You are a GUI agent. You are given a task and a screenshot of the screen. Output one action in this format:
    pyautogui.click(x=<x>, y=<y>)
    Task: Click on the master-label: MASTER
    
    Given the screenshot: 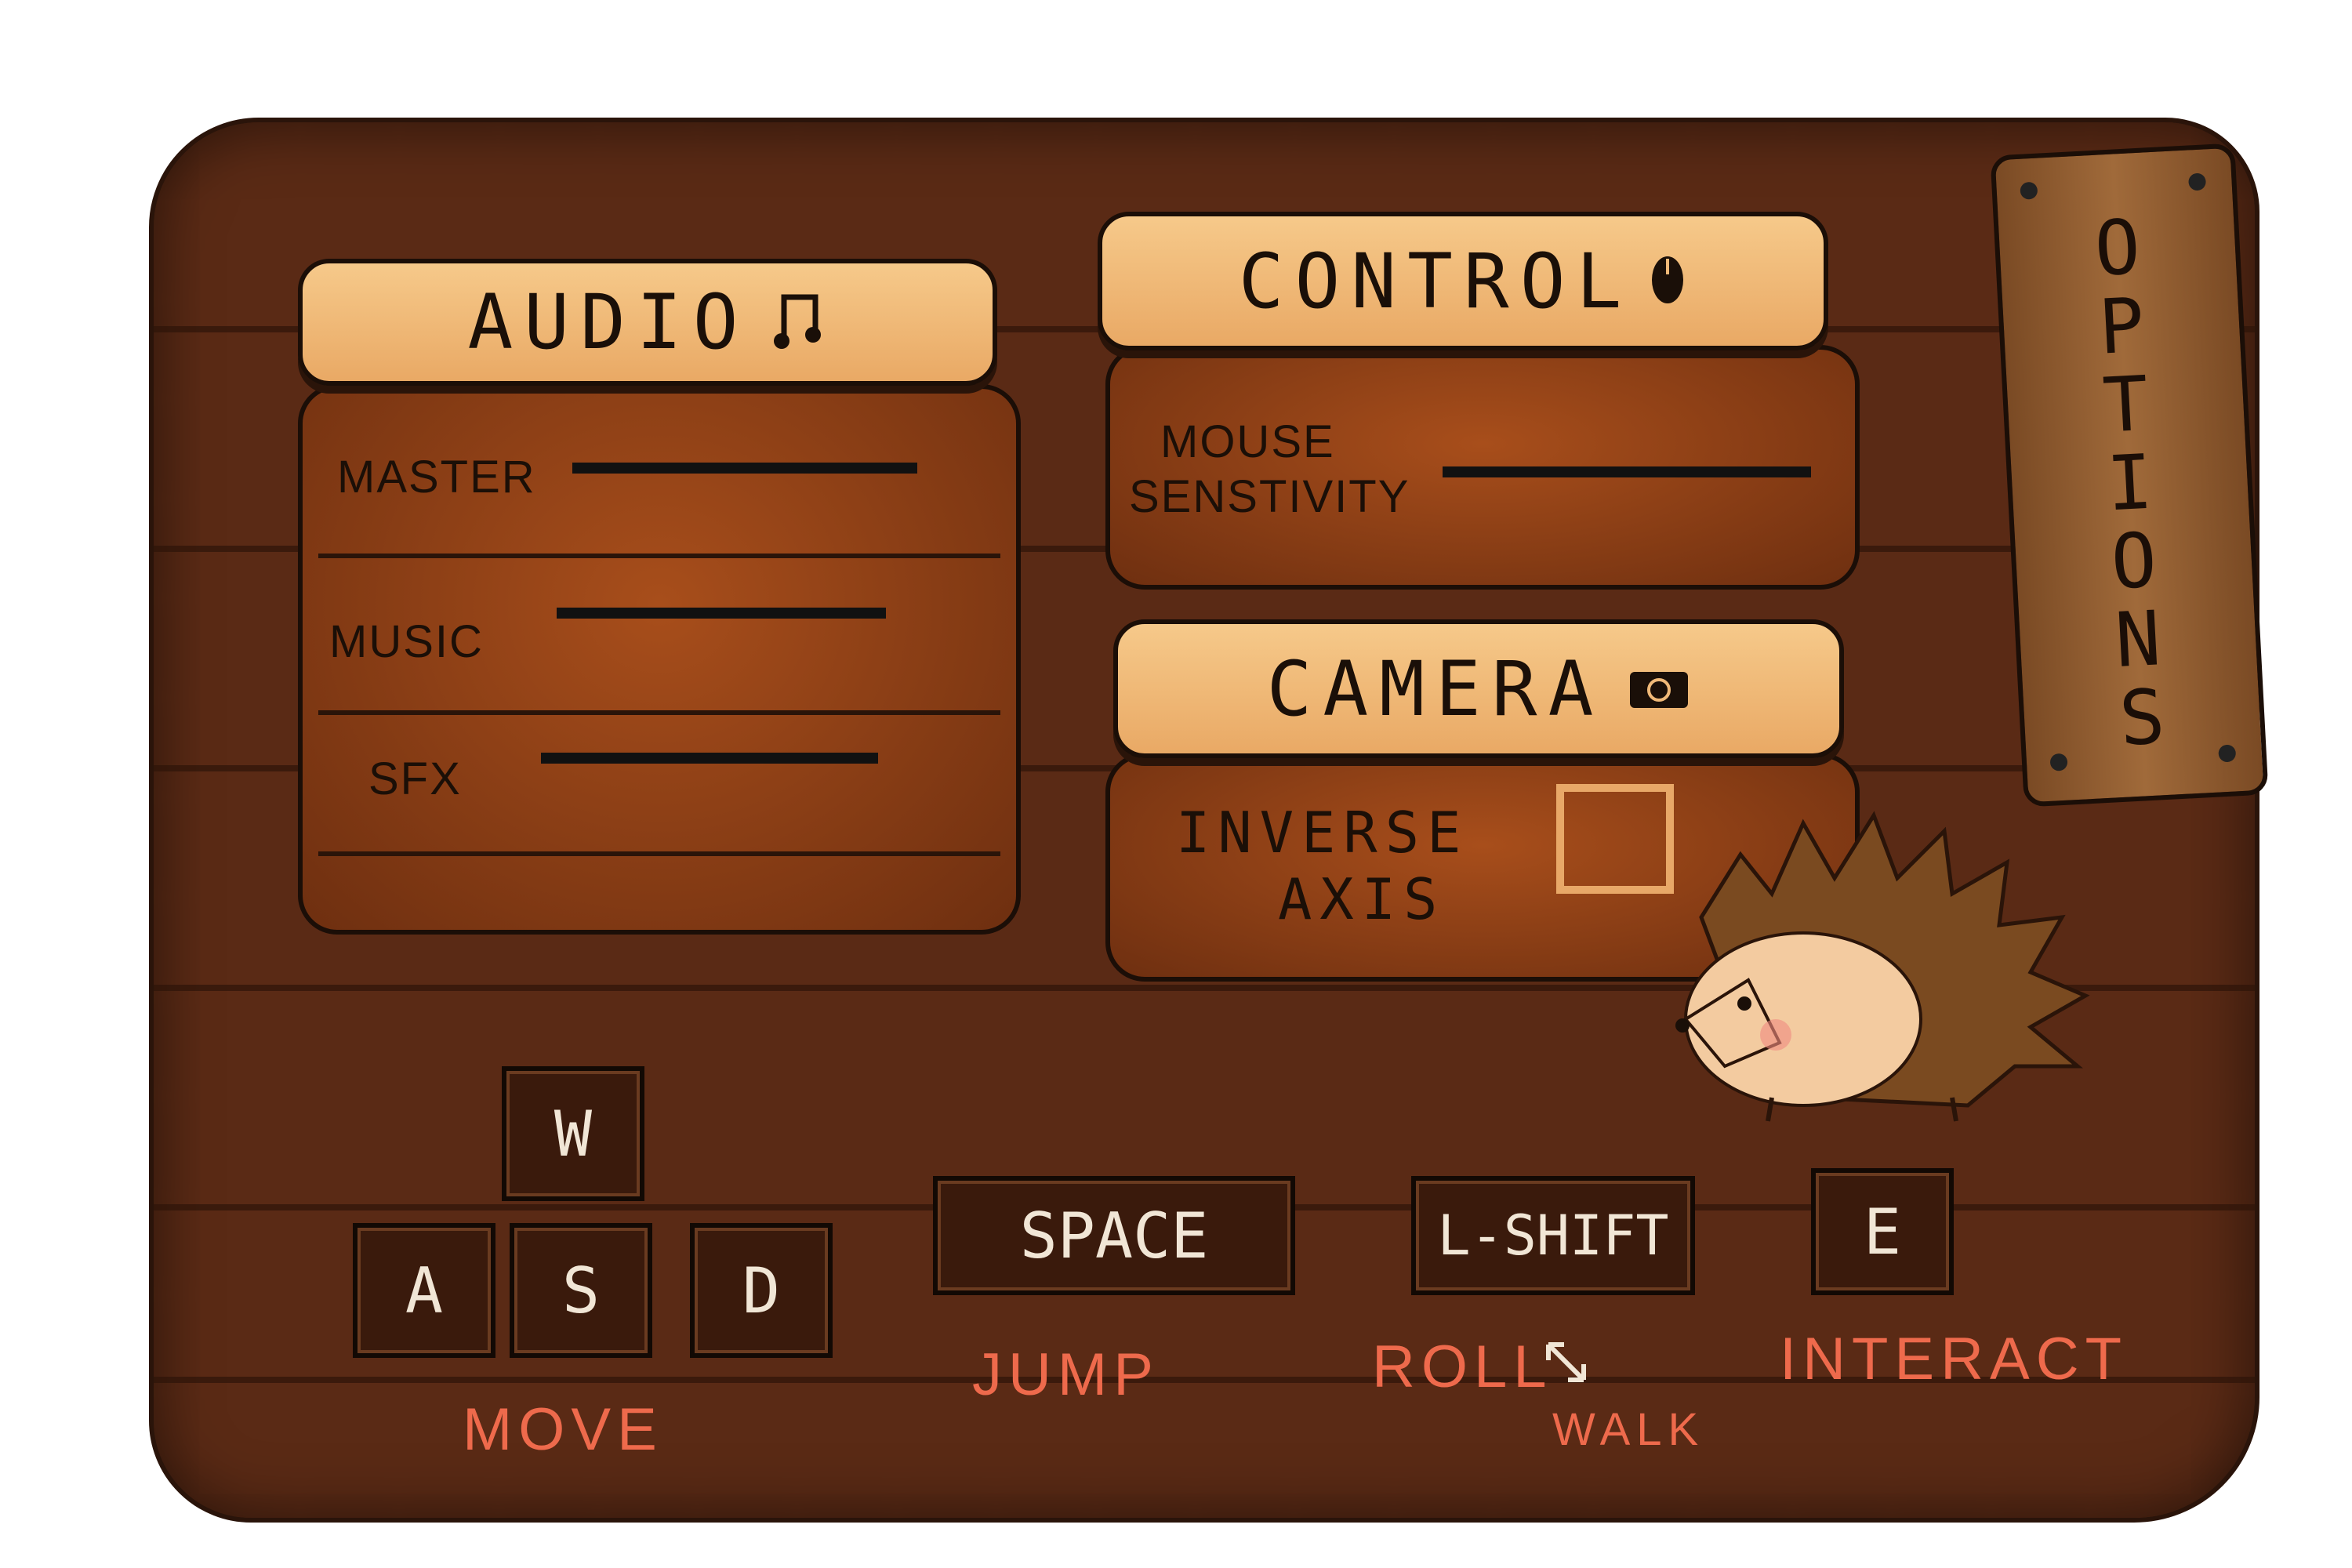 What is the action you would take?
    pyautogui.click(x=436, y=477)
    